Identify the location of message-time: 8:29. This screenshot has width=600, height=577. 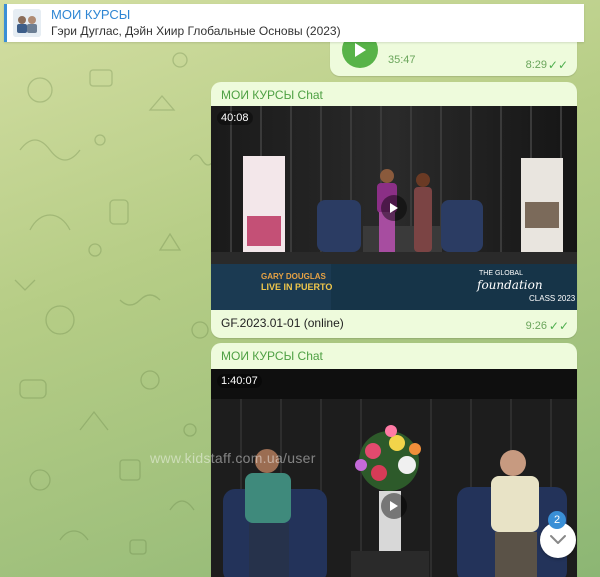
(536, 65).